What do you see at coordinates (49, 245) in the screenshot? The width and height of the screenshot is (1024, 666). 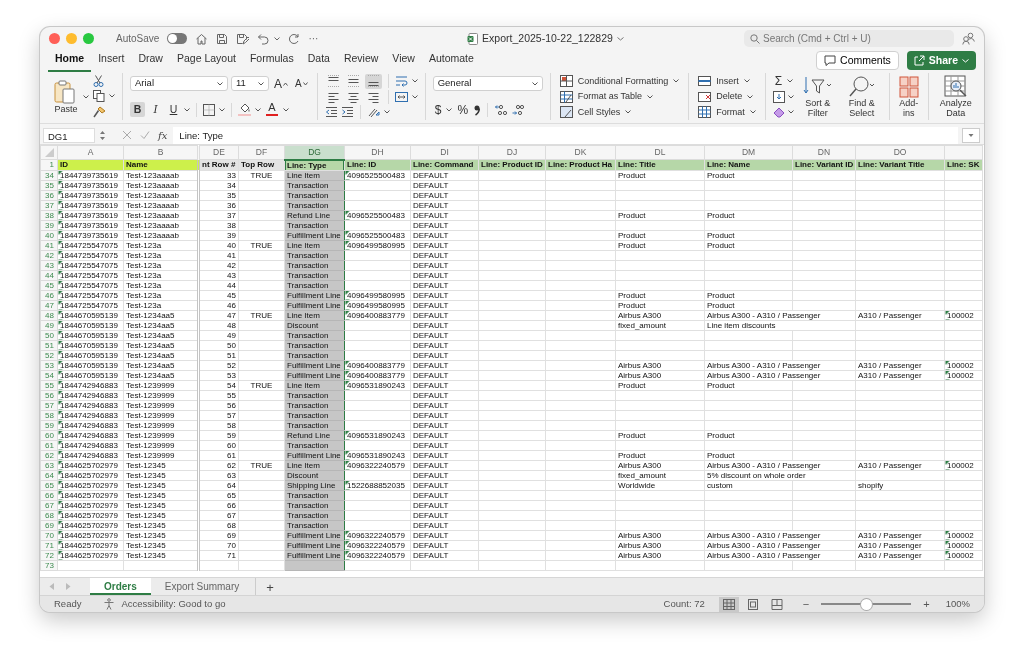 I see `row-header: 41` at bounding box center [49, 245].